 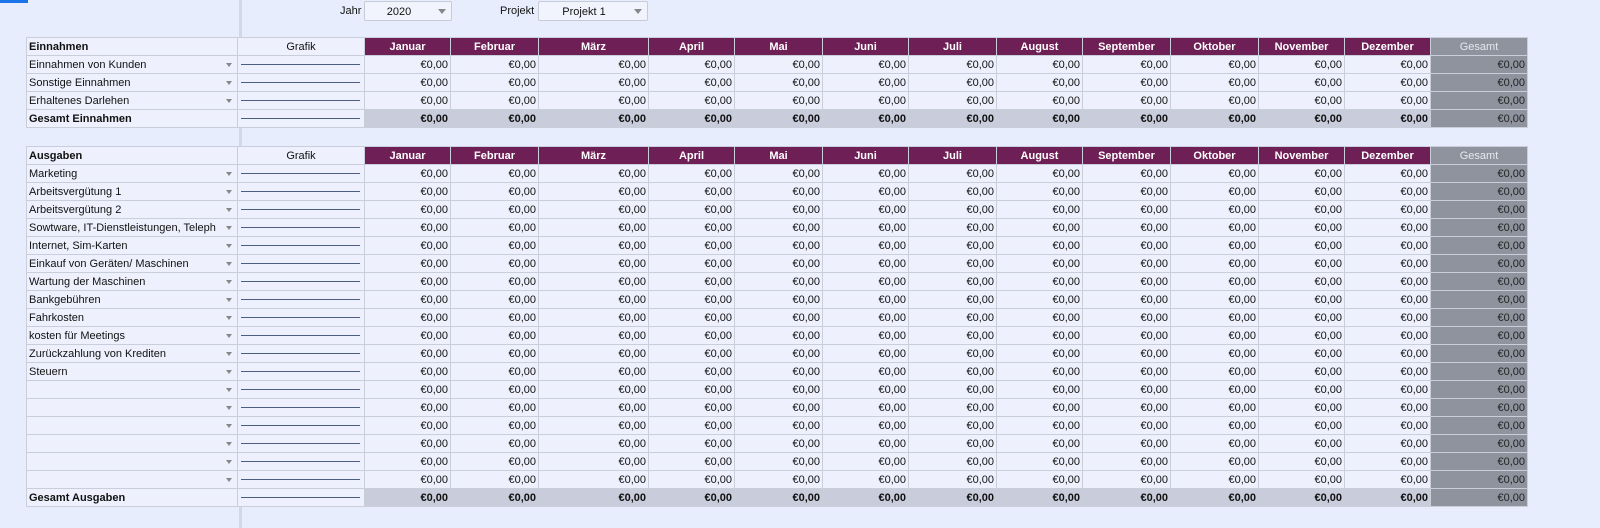 I want to click on category-cell: Marketing, so click(x=132, y=173).